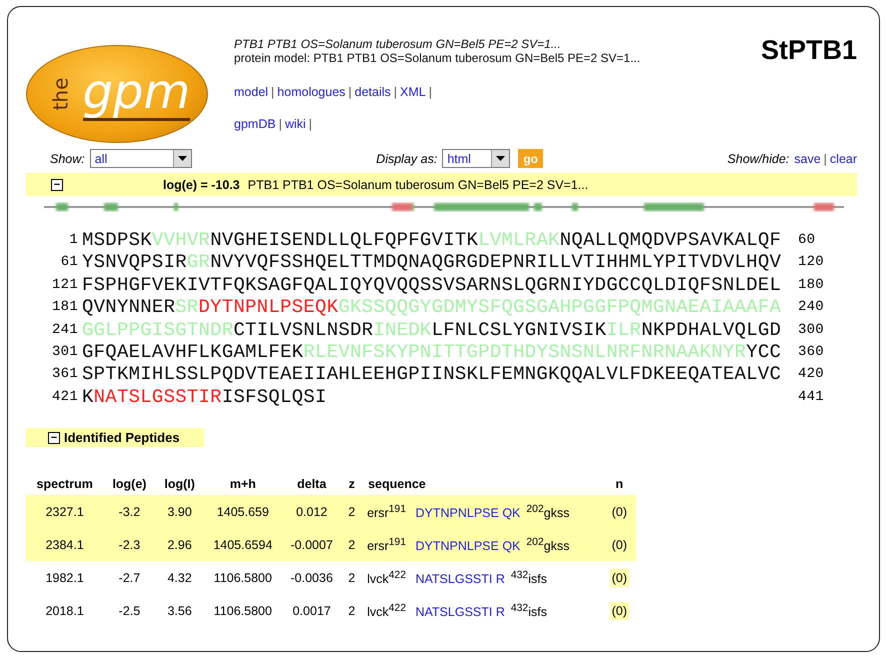 This screenshot has width=887, height=660. I want to click on log-e-value: log(e) = -10.3, so click(201, 185).